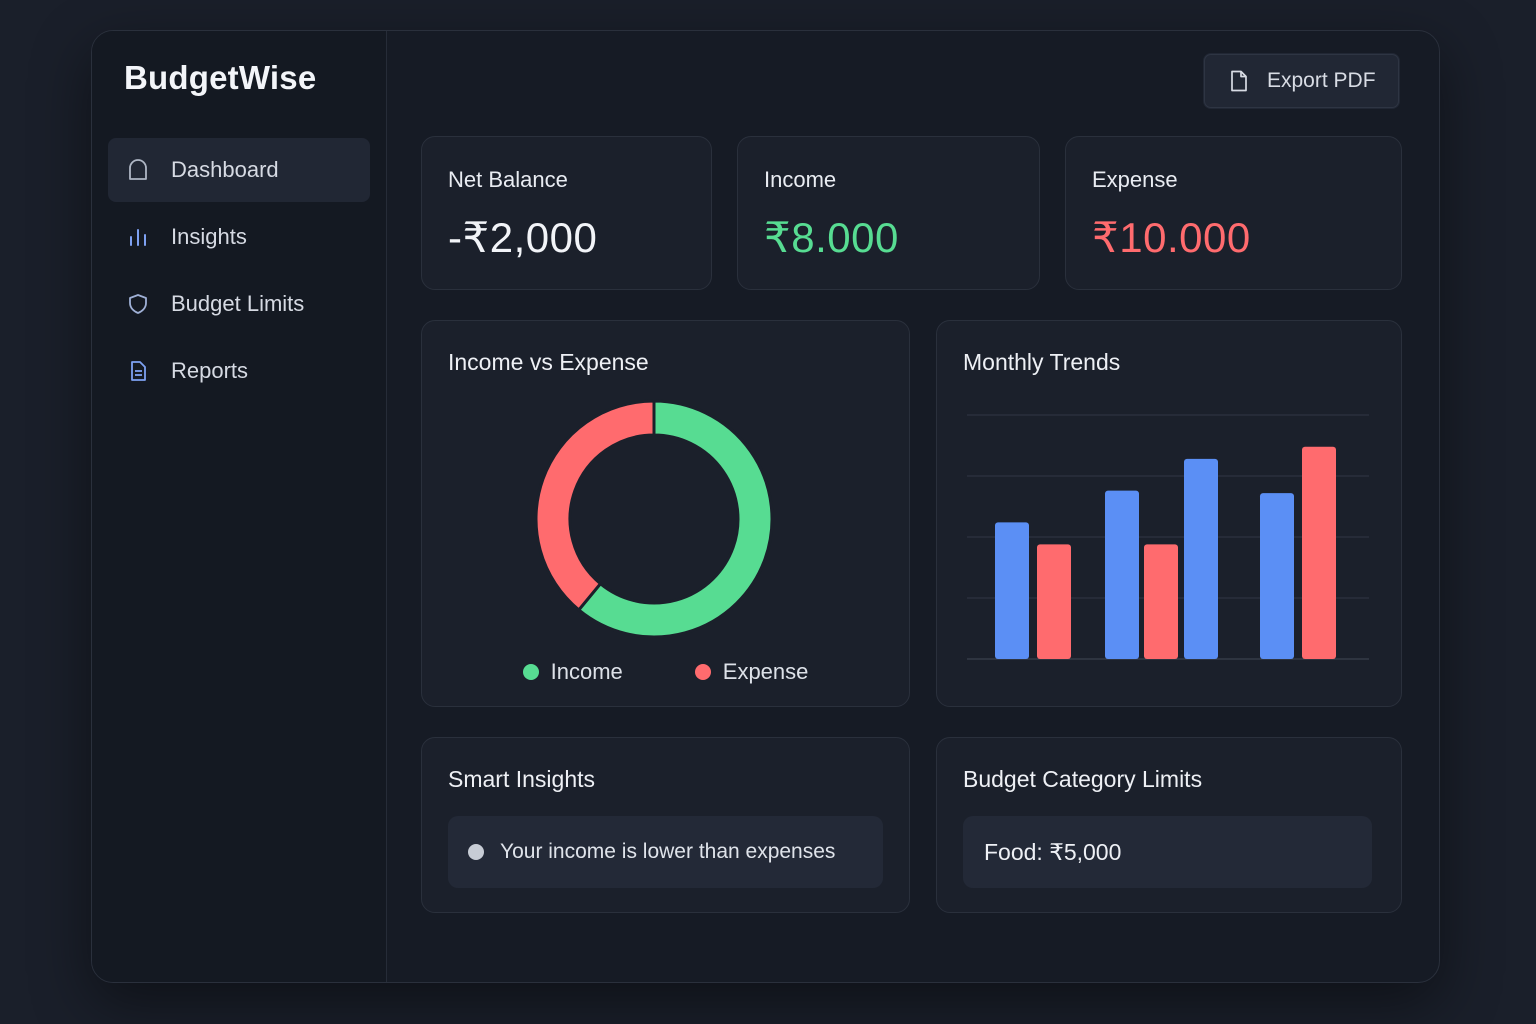 The height and width of the screenshot is (1024, 1536). I want to click on legend-label-income: Income, so click(586, 671).